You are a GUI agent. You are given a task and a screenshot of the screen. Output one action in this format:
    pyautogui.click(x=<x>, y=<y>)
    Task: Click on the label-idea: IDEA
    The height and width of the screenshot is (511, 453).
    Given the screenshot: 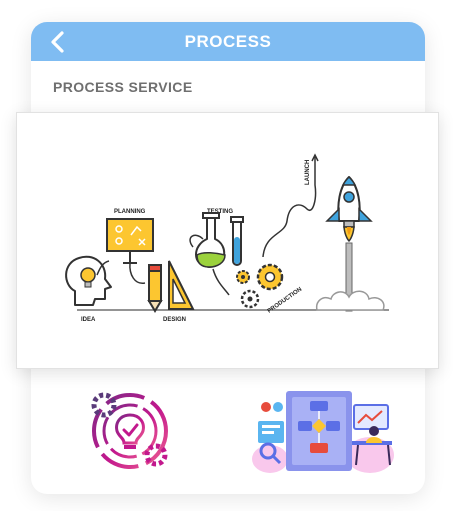 What is the action you would take?
    pyautogui.click(x=88, y=320)
    